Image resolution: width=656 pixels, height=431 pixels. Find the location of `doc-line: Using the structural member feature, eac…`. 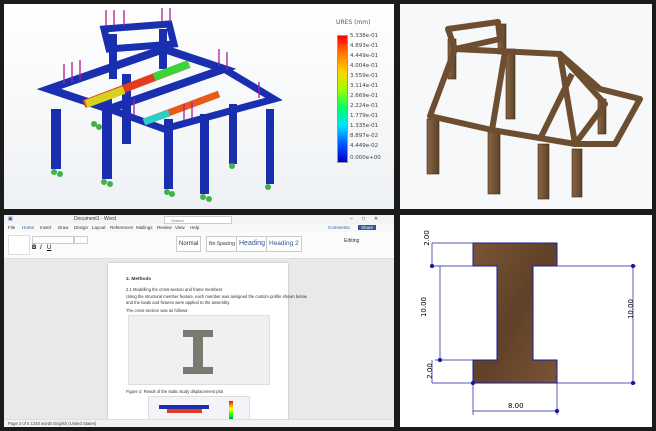

doc-line: Using the structural member feature, eac… is located at coordinates (216, 296).